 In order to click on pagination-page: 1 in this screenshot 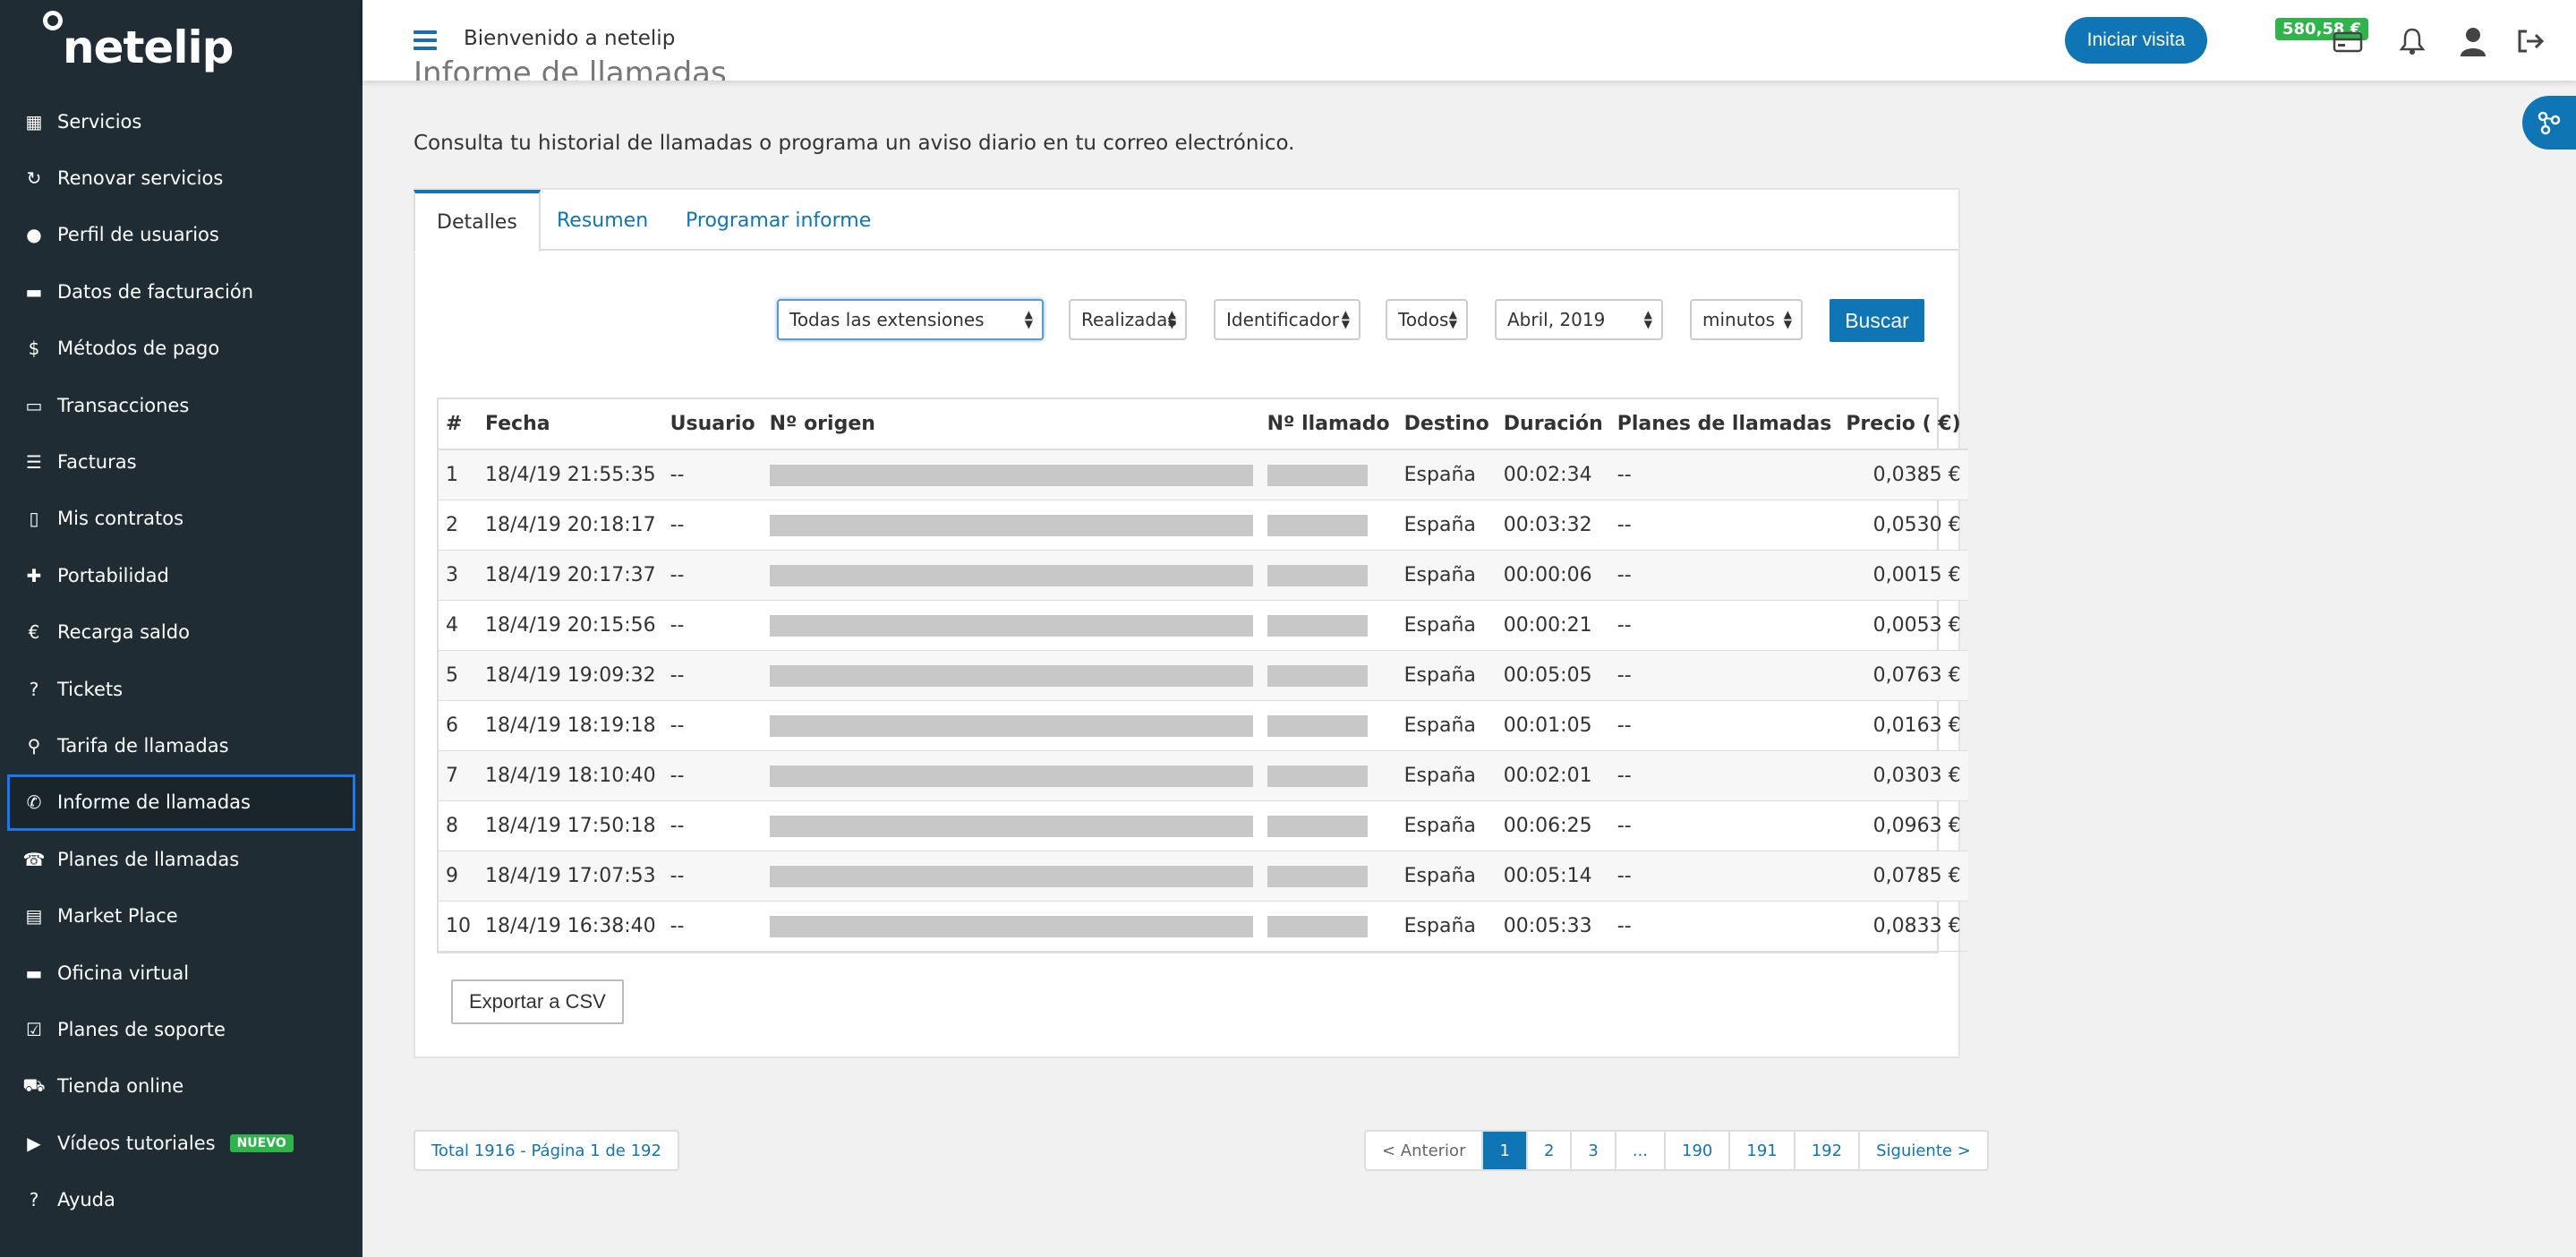, I will do `click(1505, 1151)`.